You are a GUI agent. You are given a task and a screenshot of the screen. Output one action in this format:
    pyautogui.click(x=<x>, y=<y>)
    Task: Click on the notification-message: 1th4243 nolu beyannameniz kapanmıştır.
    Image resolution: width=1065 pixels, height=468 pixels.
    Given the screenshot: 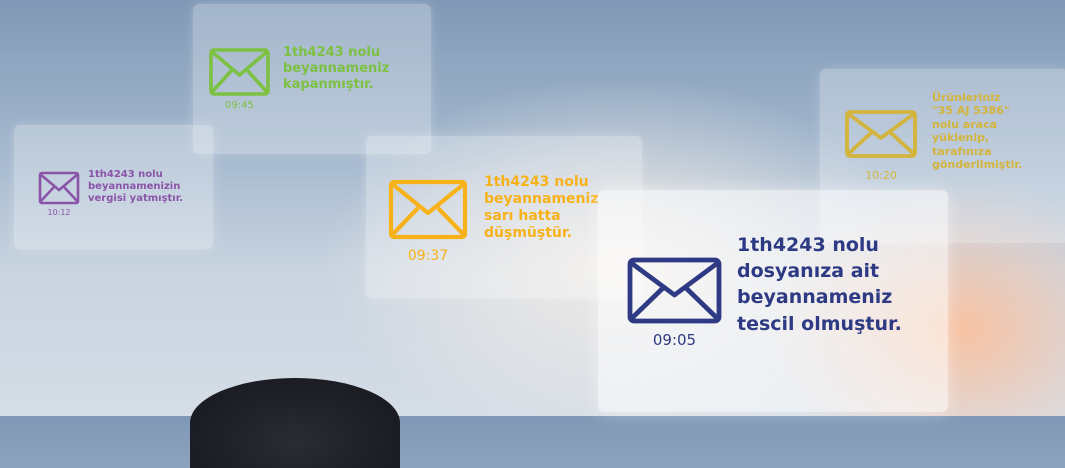 What is the action you would take?
    pyautogui.click(x=336, y=69)
    